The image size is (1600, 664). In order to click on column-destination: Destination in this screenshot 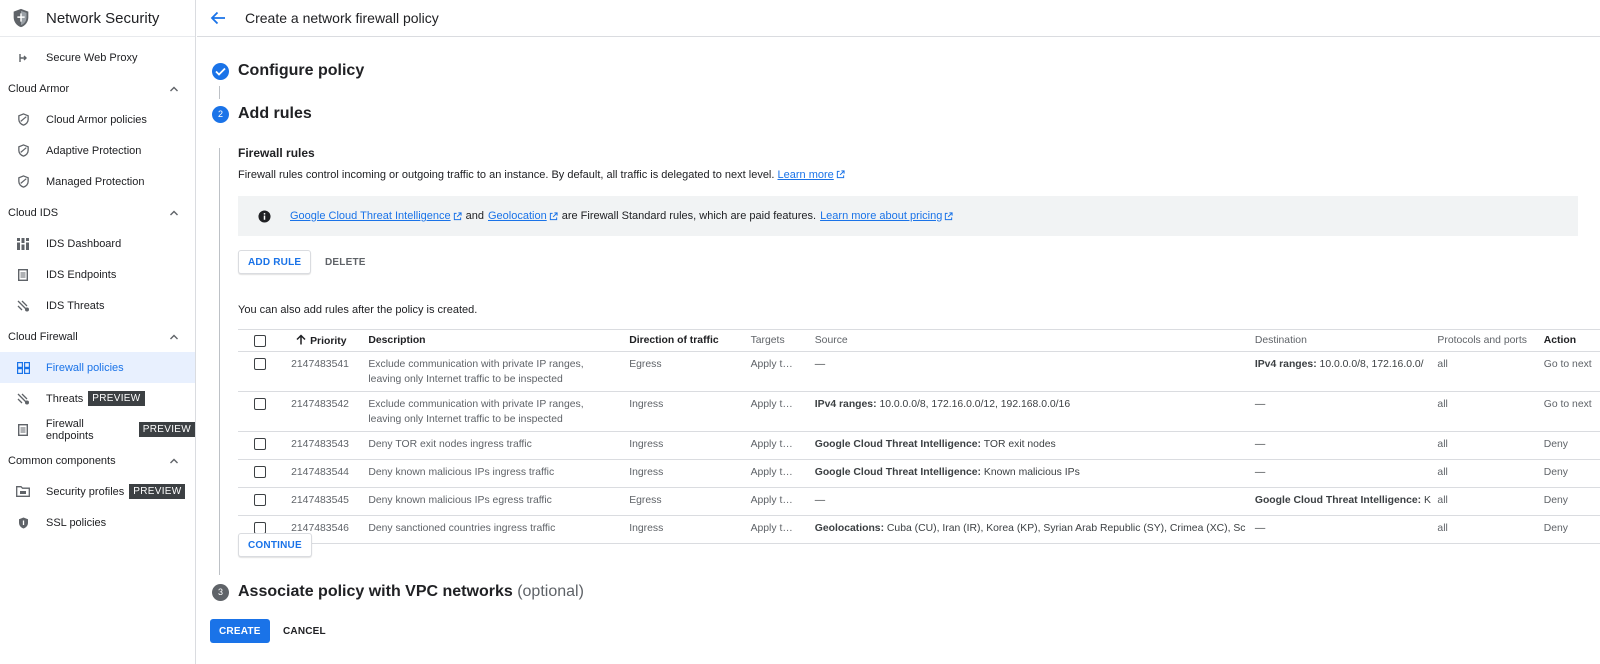, I will do `click(1342, 340)`.